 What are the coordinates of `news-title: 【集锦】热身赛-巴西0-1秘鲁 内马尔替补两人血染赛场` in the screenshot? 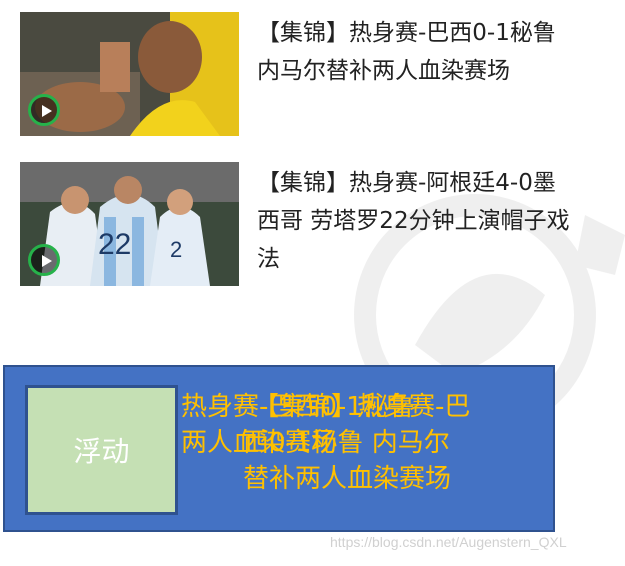 It's located at (417, 52).